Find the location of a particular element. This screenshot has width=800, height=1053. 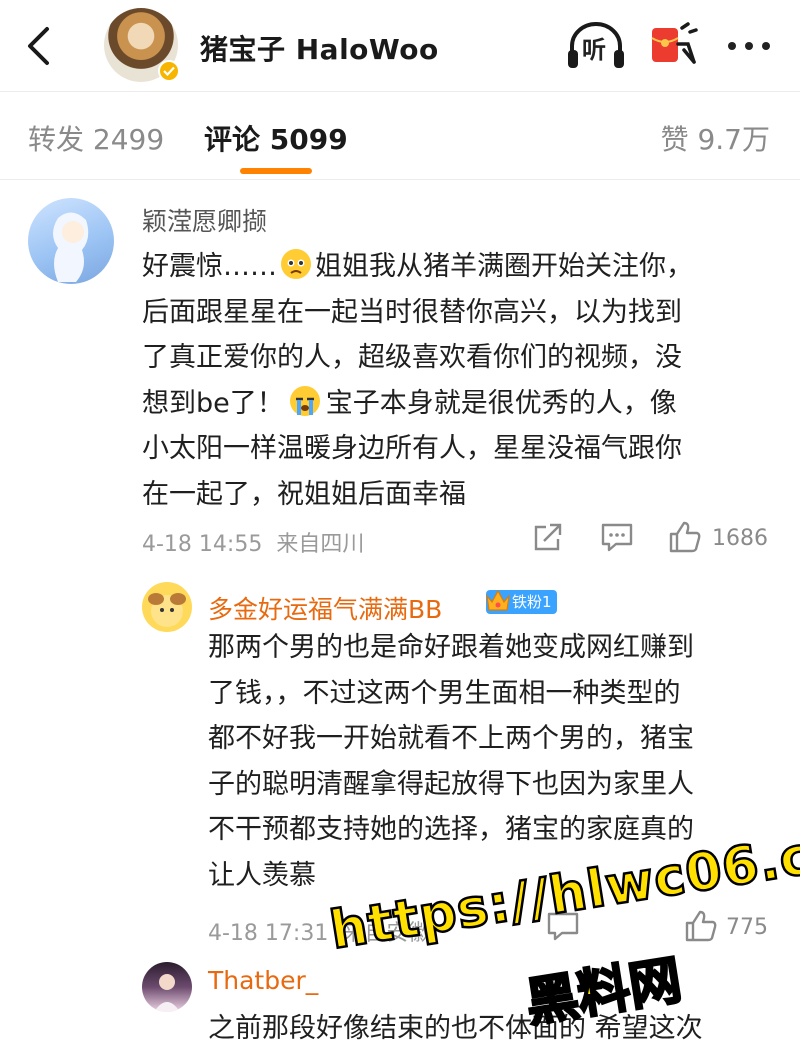

worried-face-emoji-icon is located at coordinates (296, 264).